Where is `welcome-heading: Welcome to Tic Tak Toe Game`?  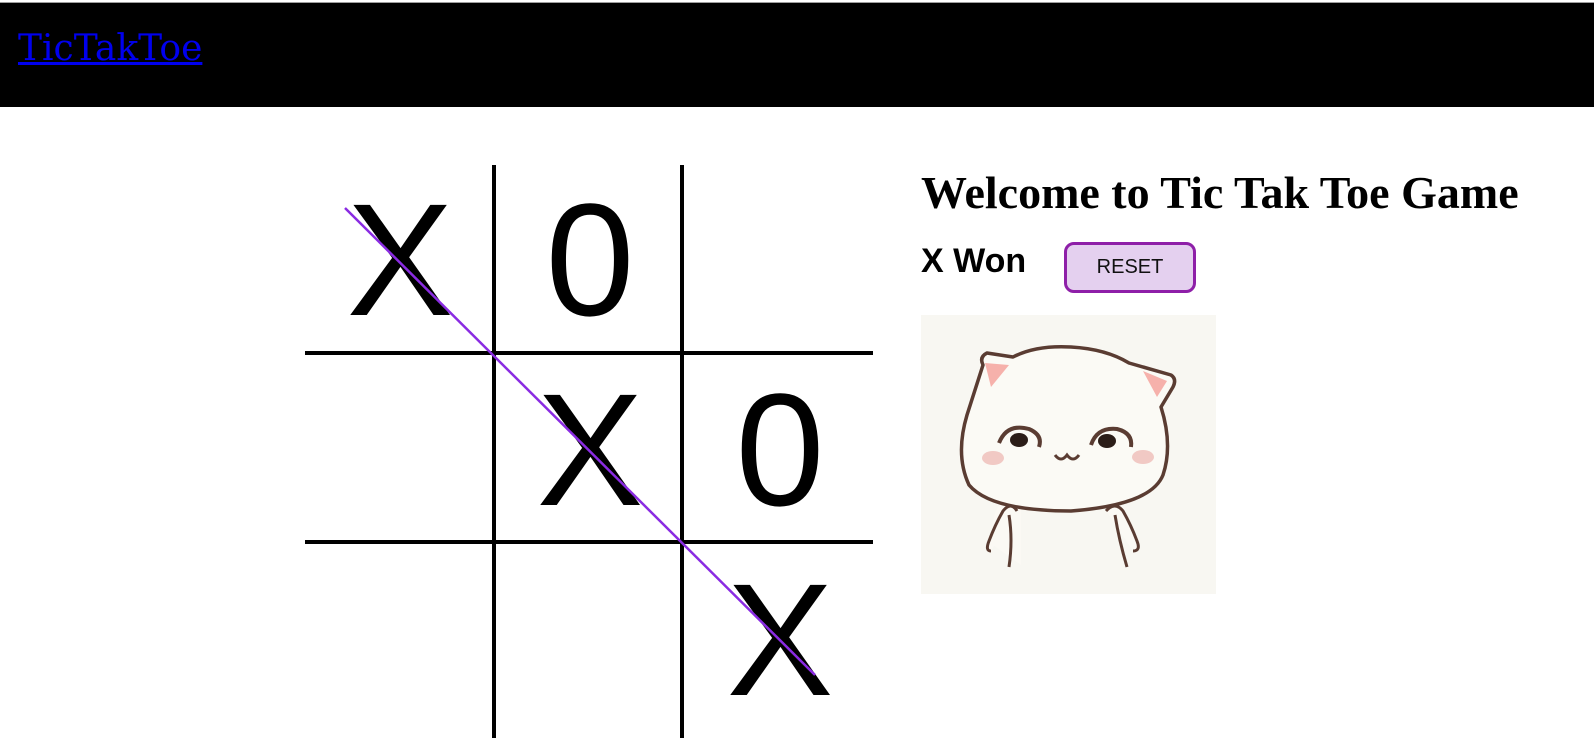 welcome-heading: Welcome to Tic Tak Toe Game is located at coordinates (1220, 192).